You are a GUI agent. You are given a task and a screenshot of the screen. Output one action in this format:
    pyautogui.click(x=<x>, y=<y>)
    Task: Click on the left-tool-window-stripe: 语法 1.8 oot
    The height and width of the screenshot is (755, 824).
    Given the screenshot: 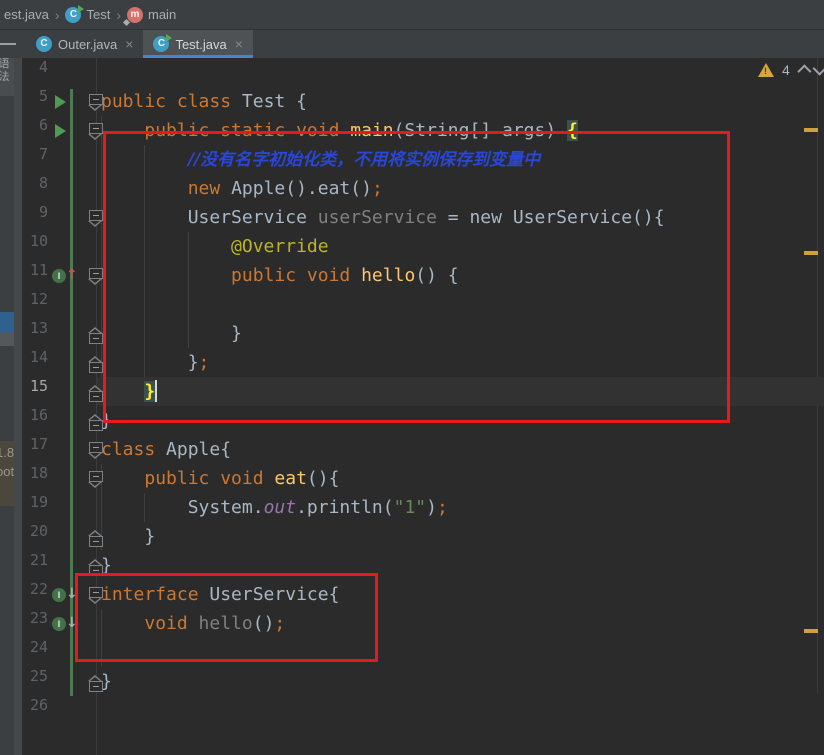 What is the action you would take?
    pyautogui.click(x=11, y=406)
    